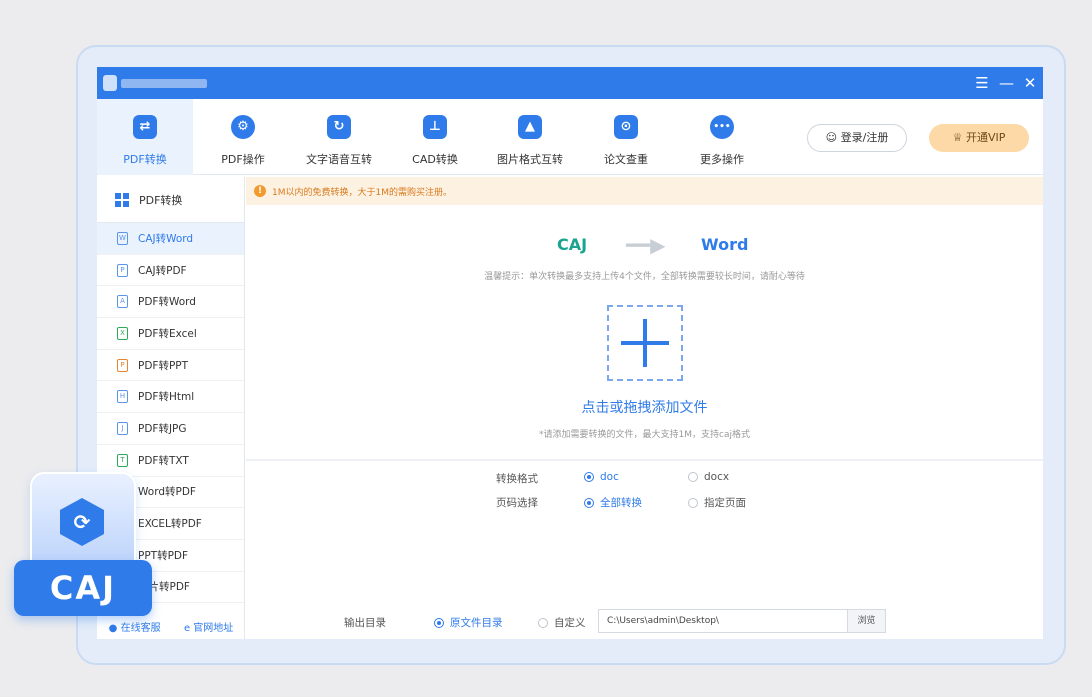 This screenshot has width=1092, height=697. I want to click on more-icon: •••, so click(722, 127).